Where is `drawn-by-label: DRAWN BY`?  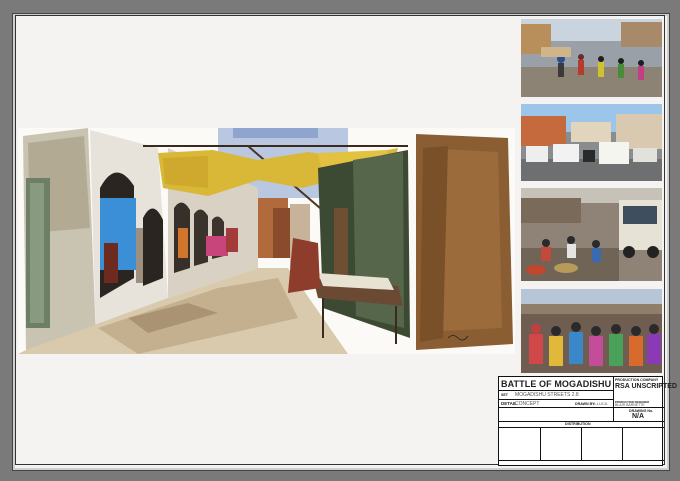
drawn-by-label: DRAWN BY is located at coordinates (585, 404).